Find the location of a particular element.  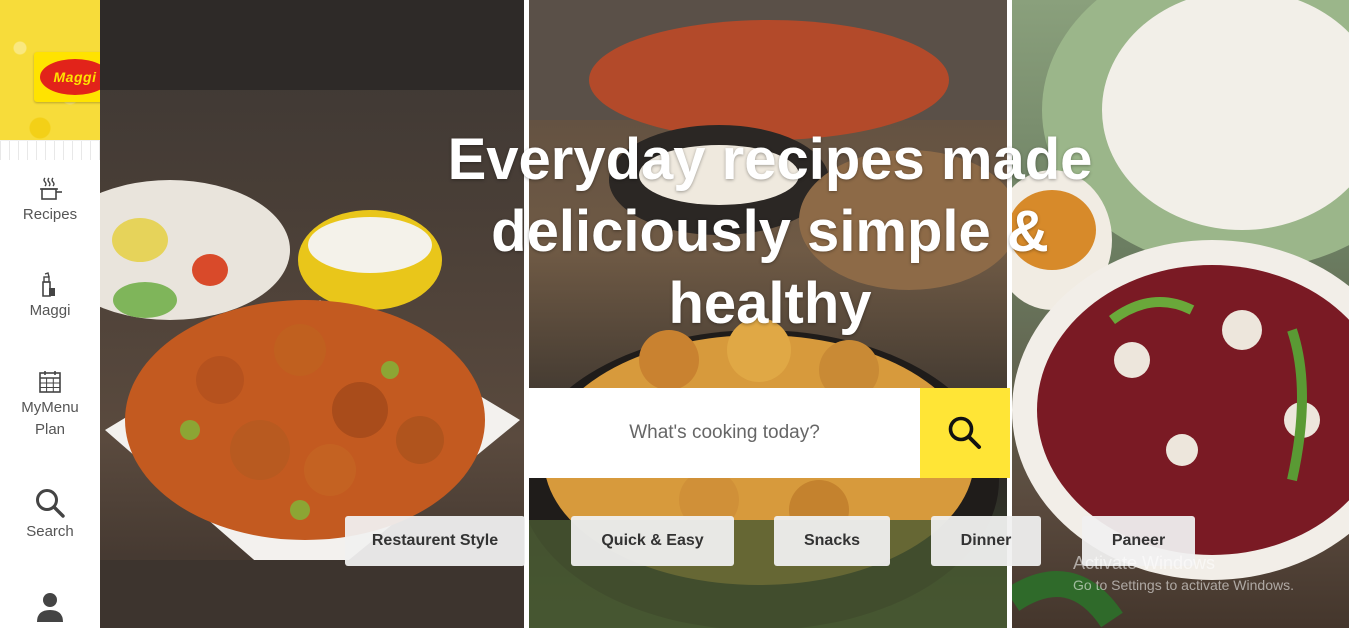

chip-dinner: Dinner is located at coordinates (986, 541).